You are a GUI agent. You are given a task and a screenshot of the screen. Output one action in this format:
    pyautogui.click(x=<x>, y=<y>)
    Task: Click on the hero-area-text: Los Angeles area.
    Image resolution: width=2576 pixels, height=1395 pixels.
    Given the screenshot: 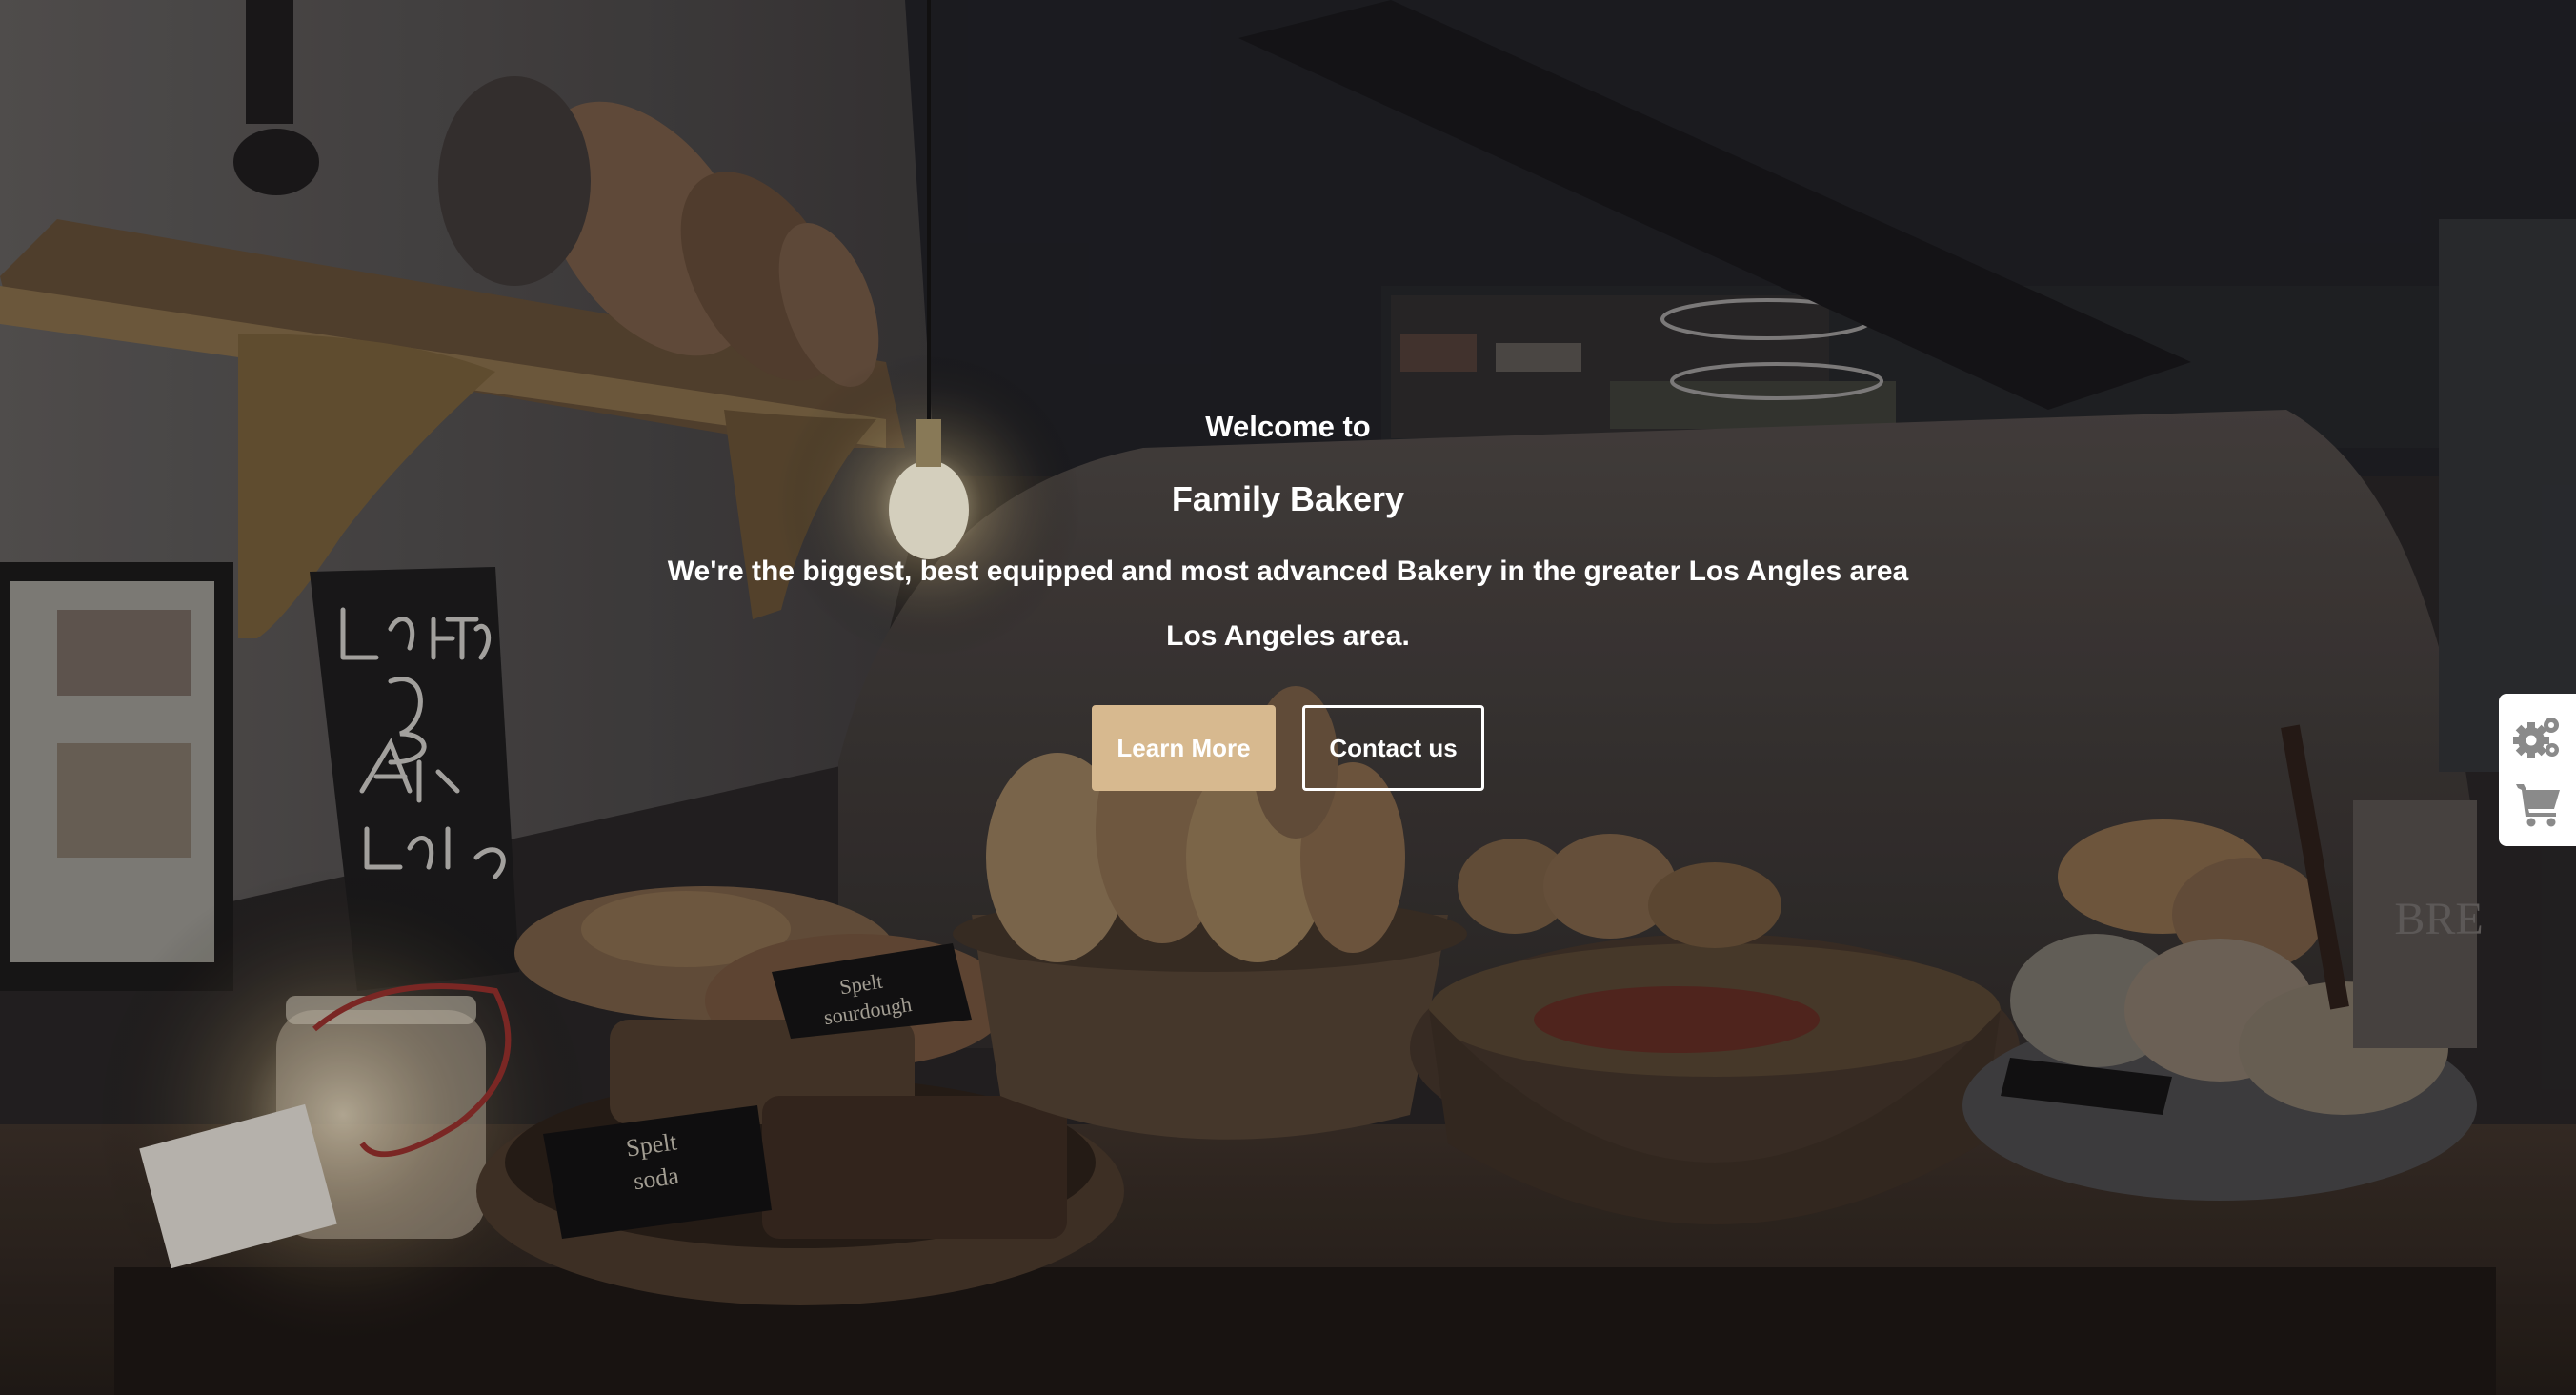 What is the action you would take?
    pyautogui.click(x=1288, y=636)
    